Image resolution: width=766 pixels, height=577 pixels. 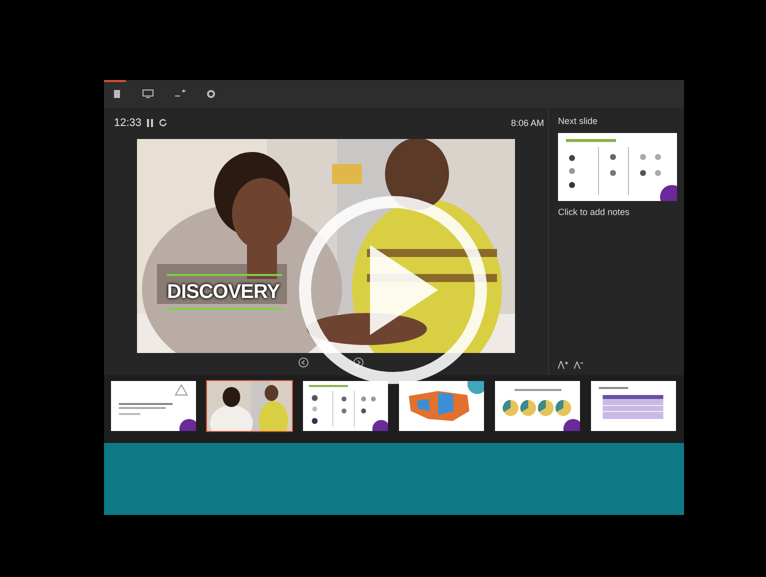 What do you see at coordinates (148, 94) in the screenshot?
I see `monitor-icon` at bounding box center [148, 94].